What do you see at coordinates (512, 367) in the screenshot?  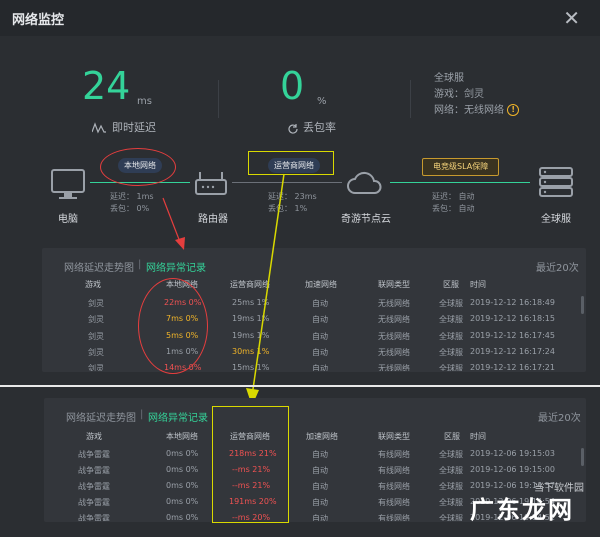 I see `cell-time: 2019-12-12 16:17:21` at bounding box center [512, 367].